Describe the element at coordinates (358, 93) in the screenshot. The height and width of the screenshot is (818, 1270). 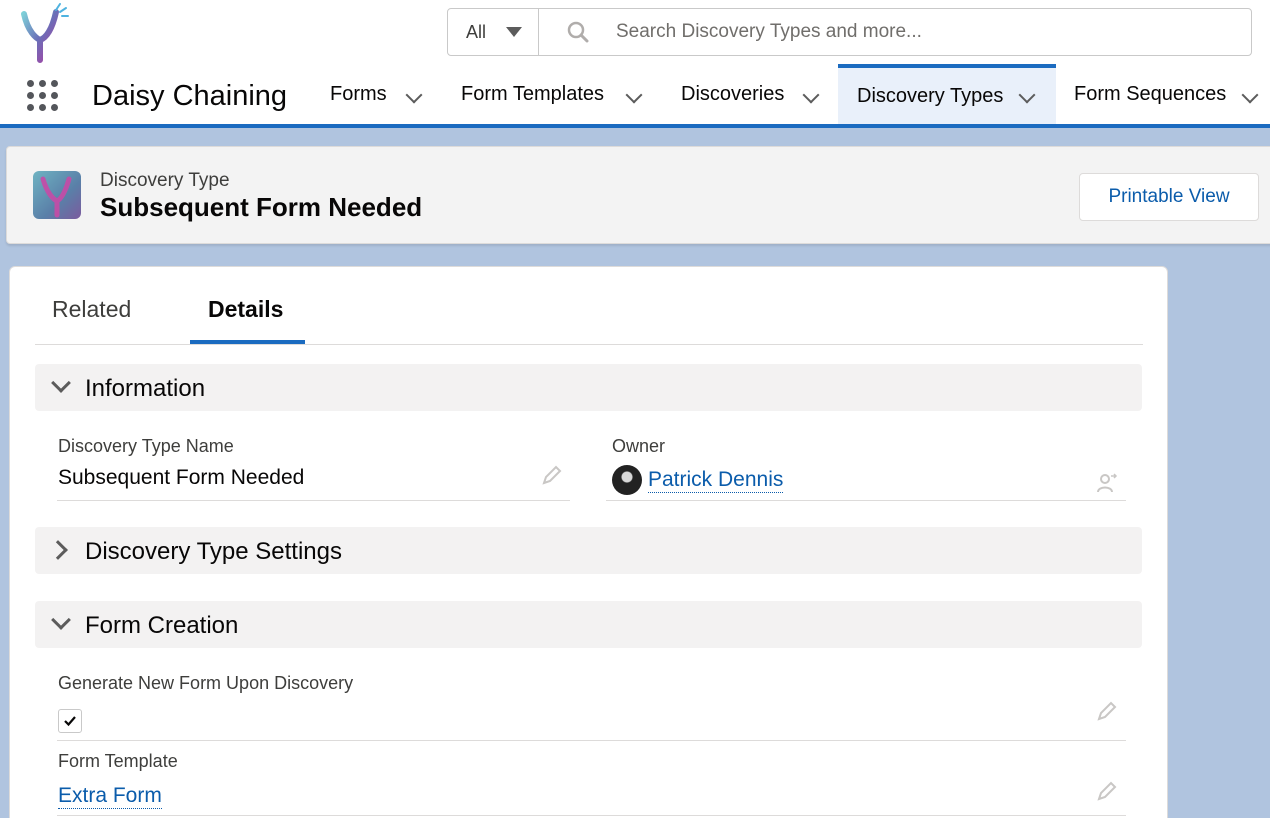
I see `nav-item-label: Forms` at that location.